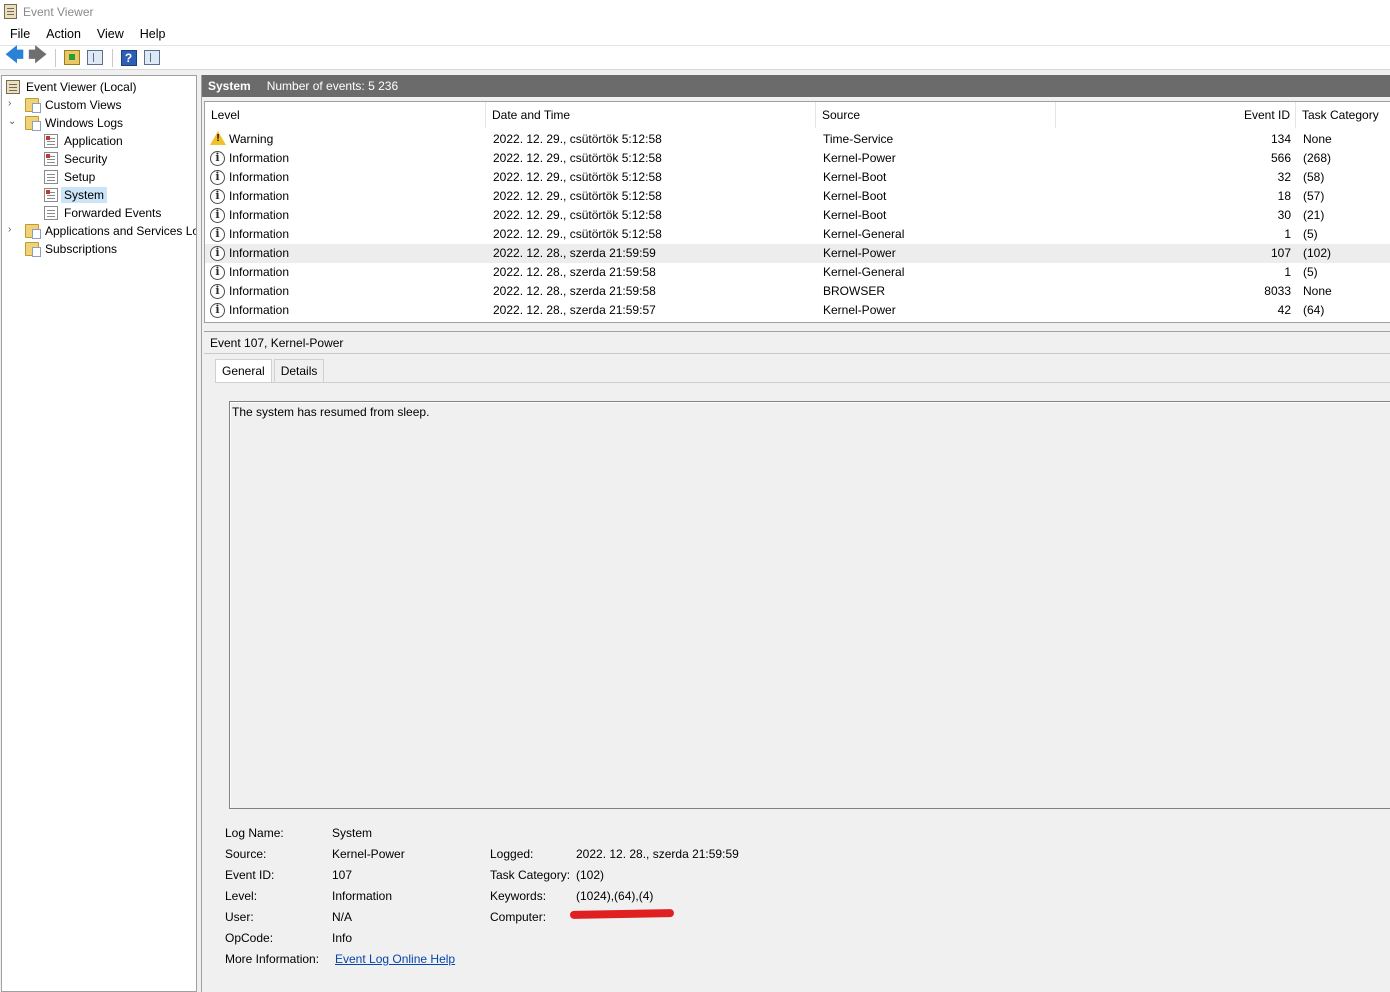  What do you see at coordinates (66, 105) in the screenshot?
I see `tree-item-custom-views: › Custom Views` at bounding box center [66, 105].